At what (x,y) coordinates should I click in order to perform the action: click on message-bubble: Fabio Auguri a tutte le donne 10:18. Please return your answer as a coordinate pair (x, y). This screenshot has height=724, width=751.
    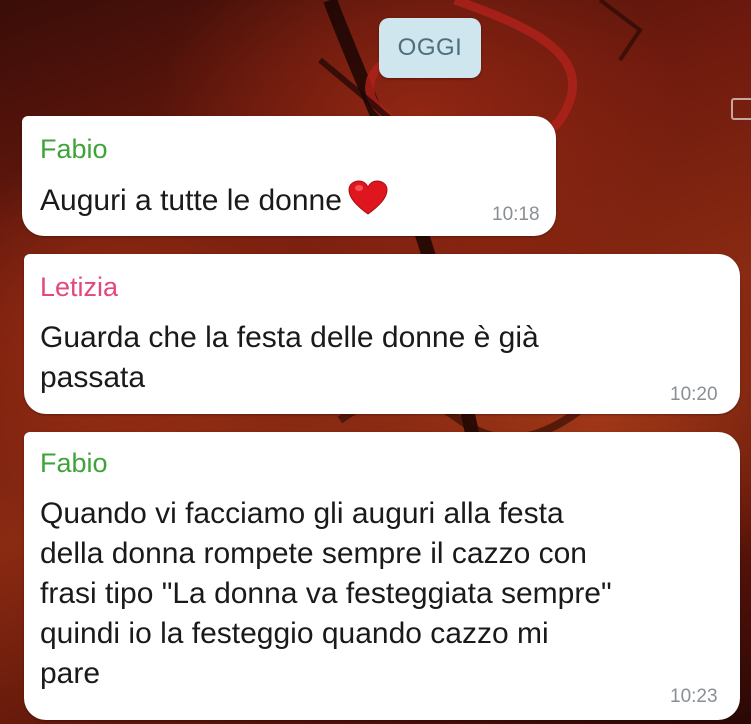
    Looking at the image, I should click on (289, 176).